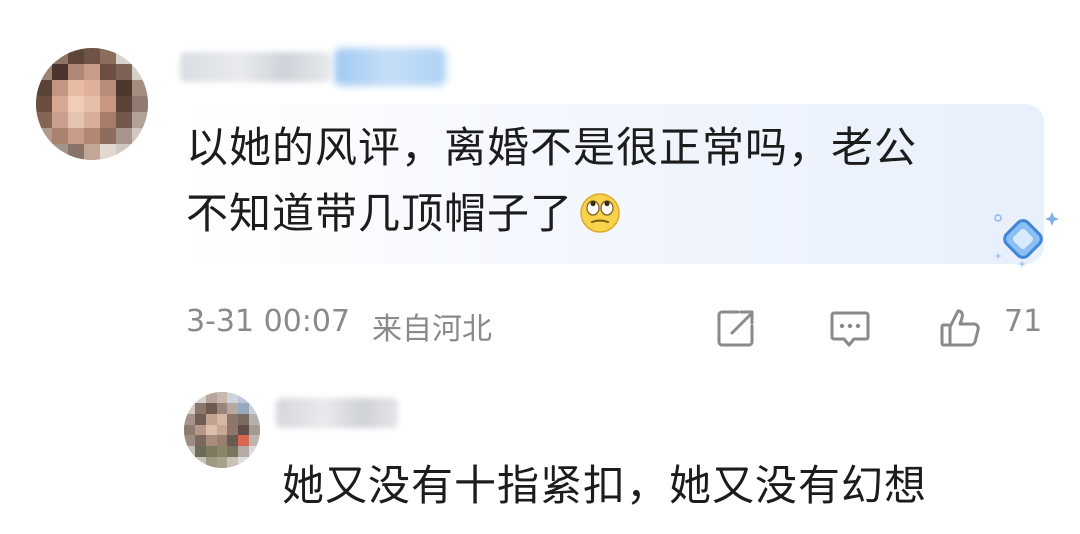 Image resolution: width=1080 pixels, height=534 pixels. I want to click on comment-location: 来自河北, so click(432, 329).